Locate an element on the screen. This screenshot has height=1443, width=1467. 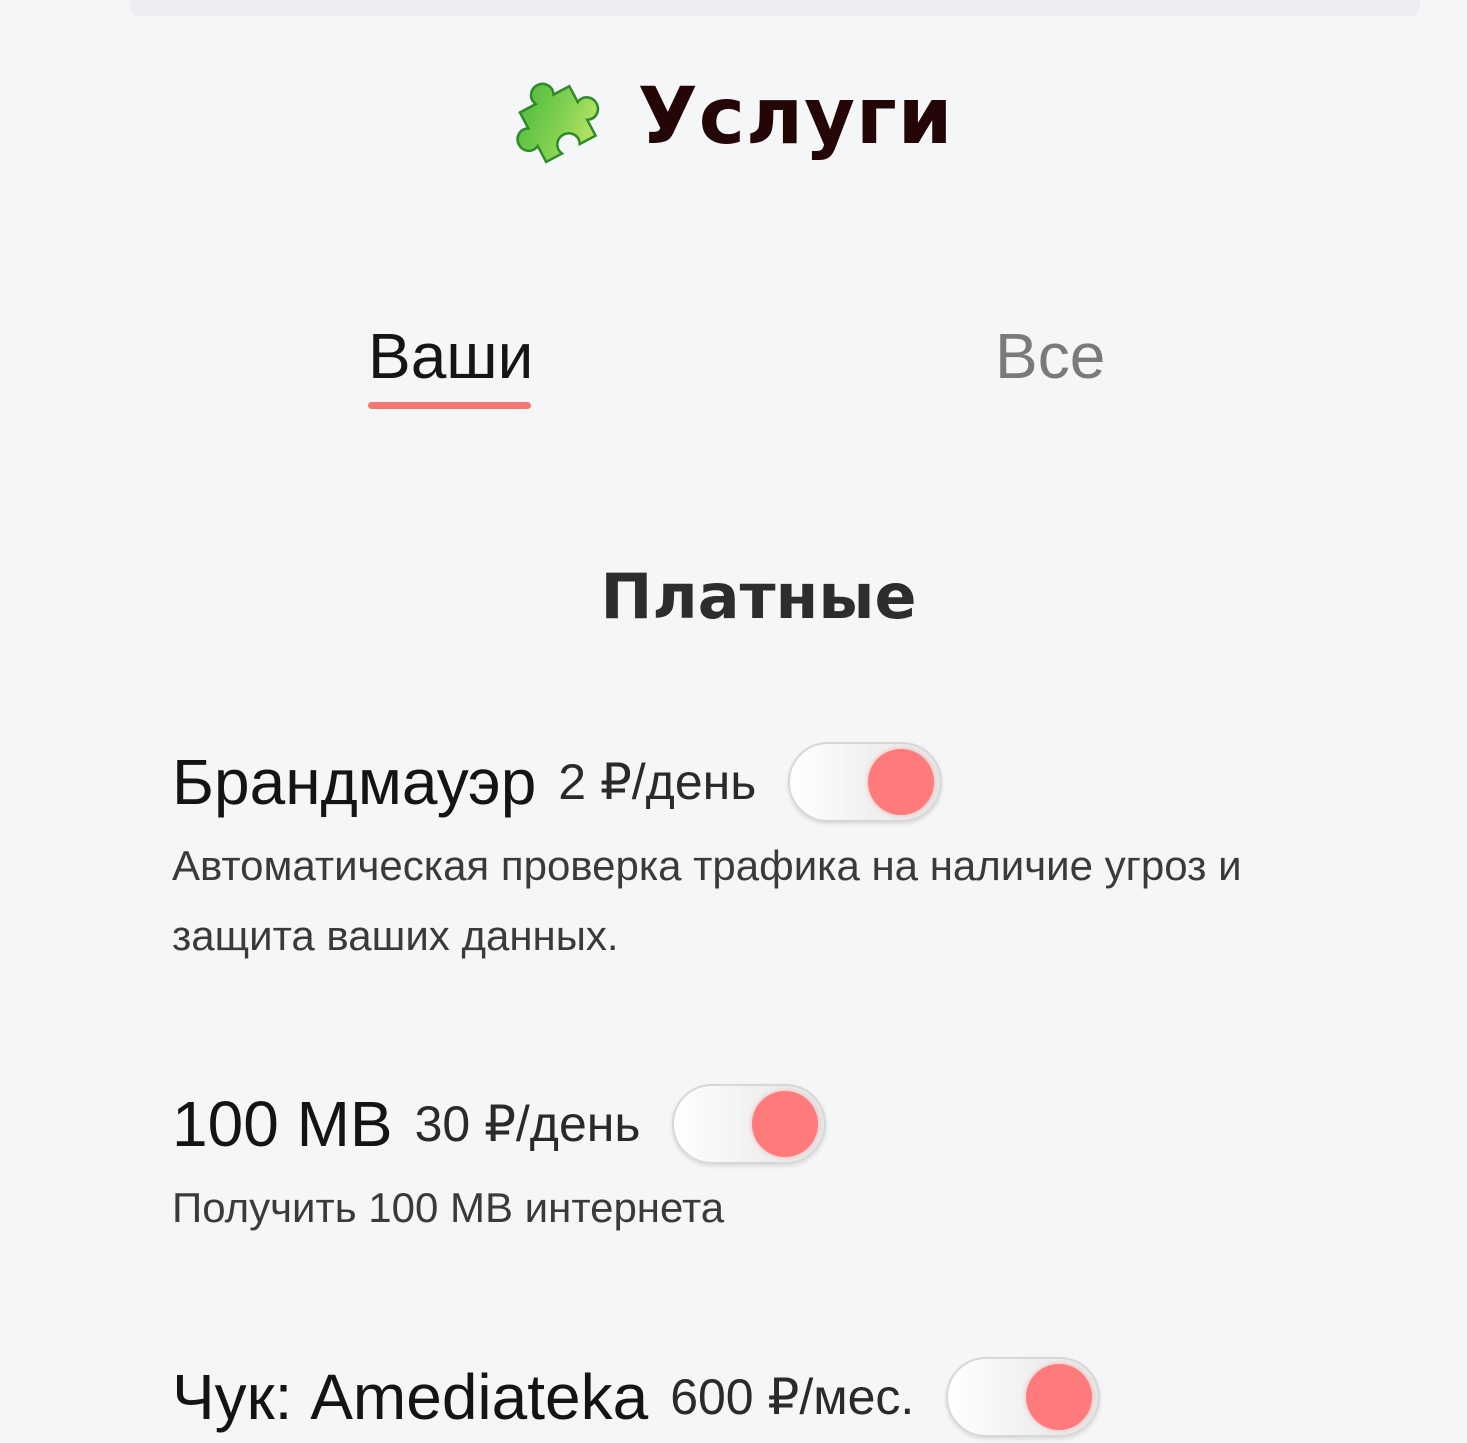
service-toggle-firewall is located at coordinates (865, 782).